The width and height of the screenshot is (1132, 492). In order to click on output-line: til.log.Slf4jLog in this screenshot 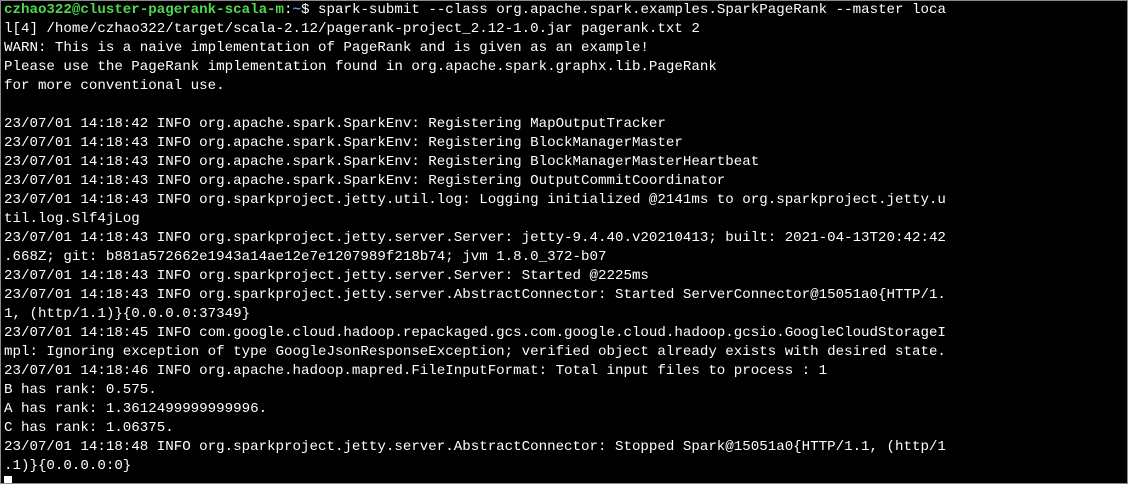, I will do `click(72, 219)`.